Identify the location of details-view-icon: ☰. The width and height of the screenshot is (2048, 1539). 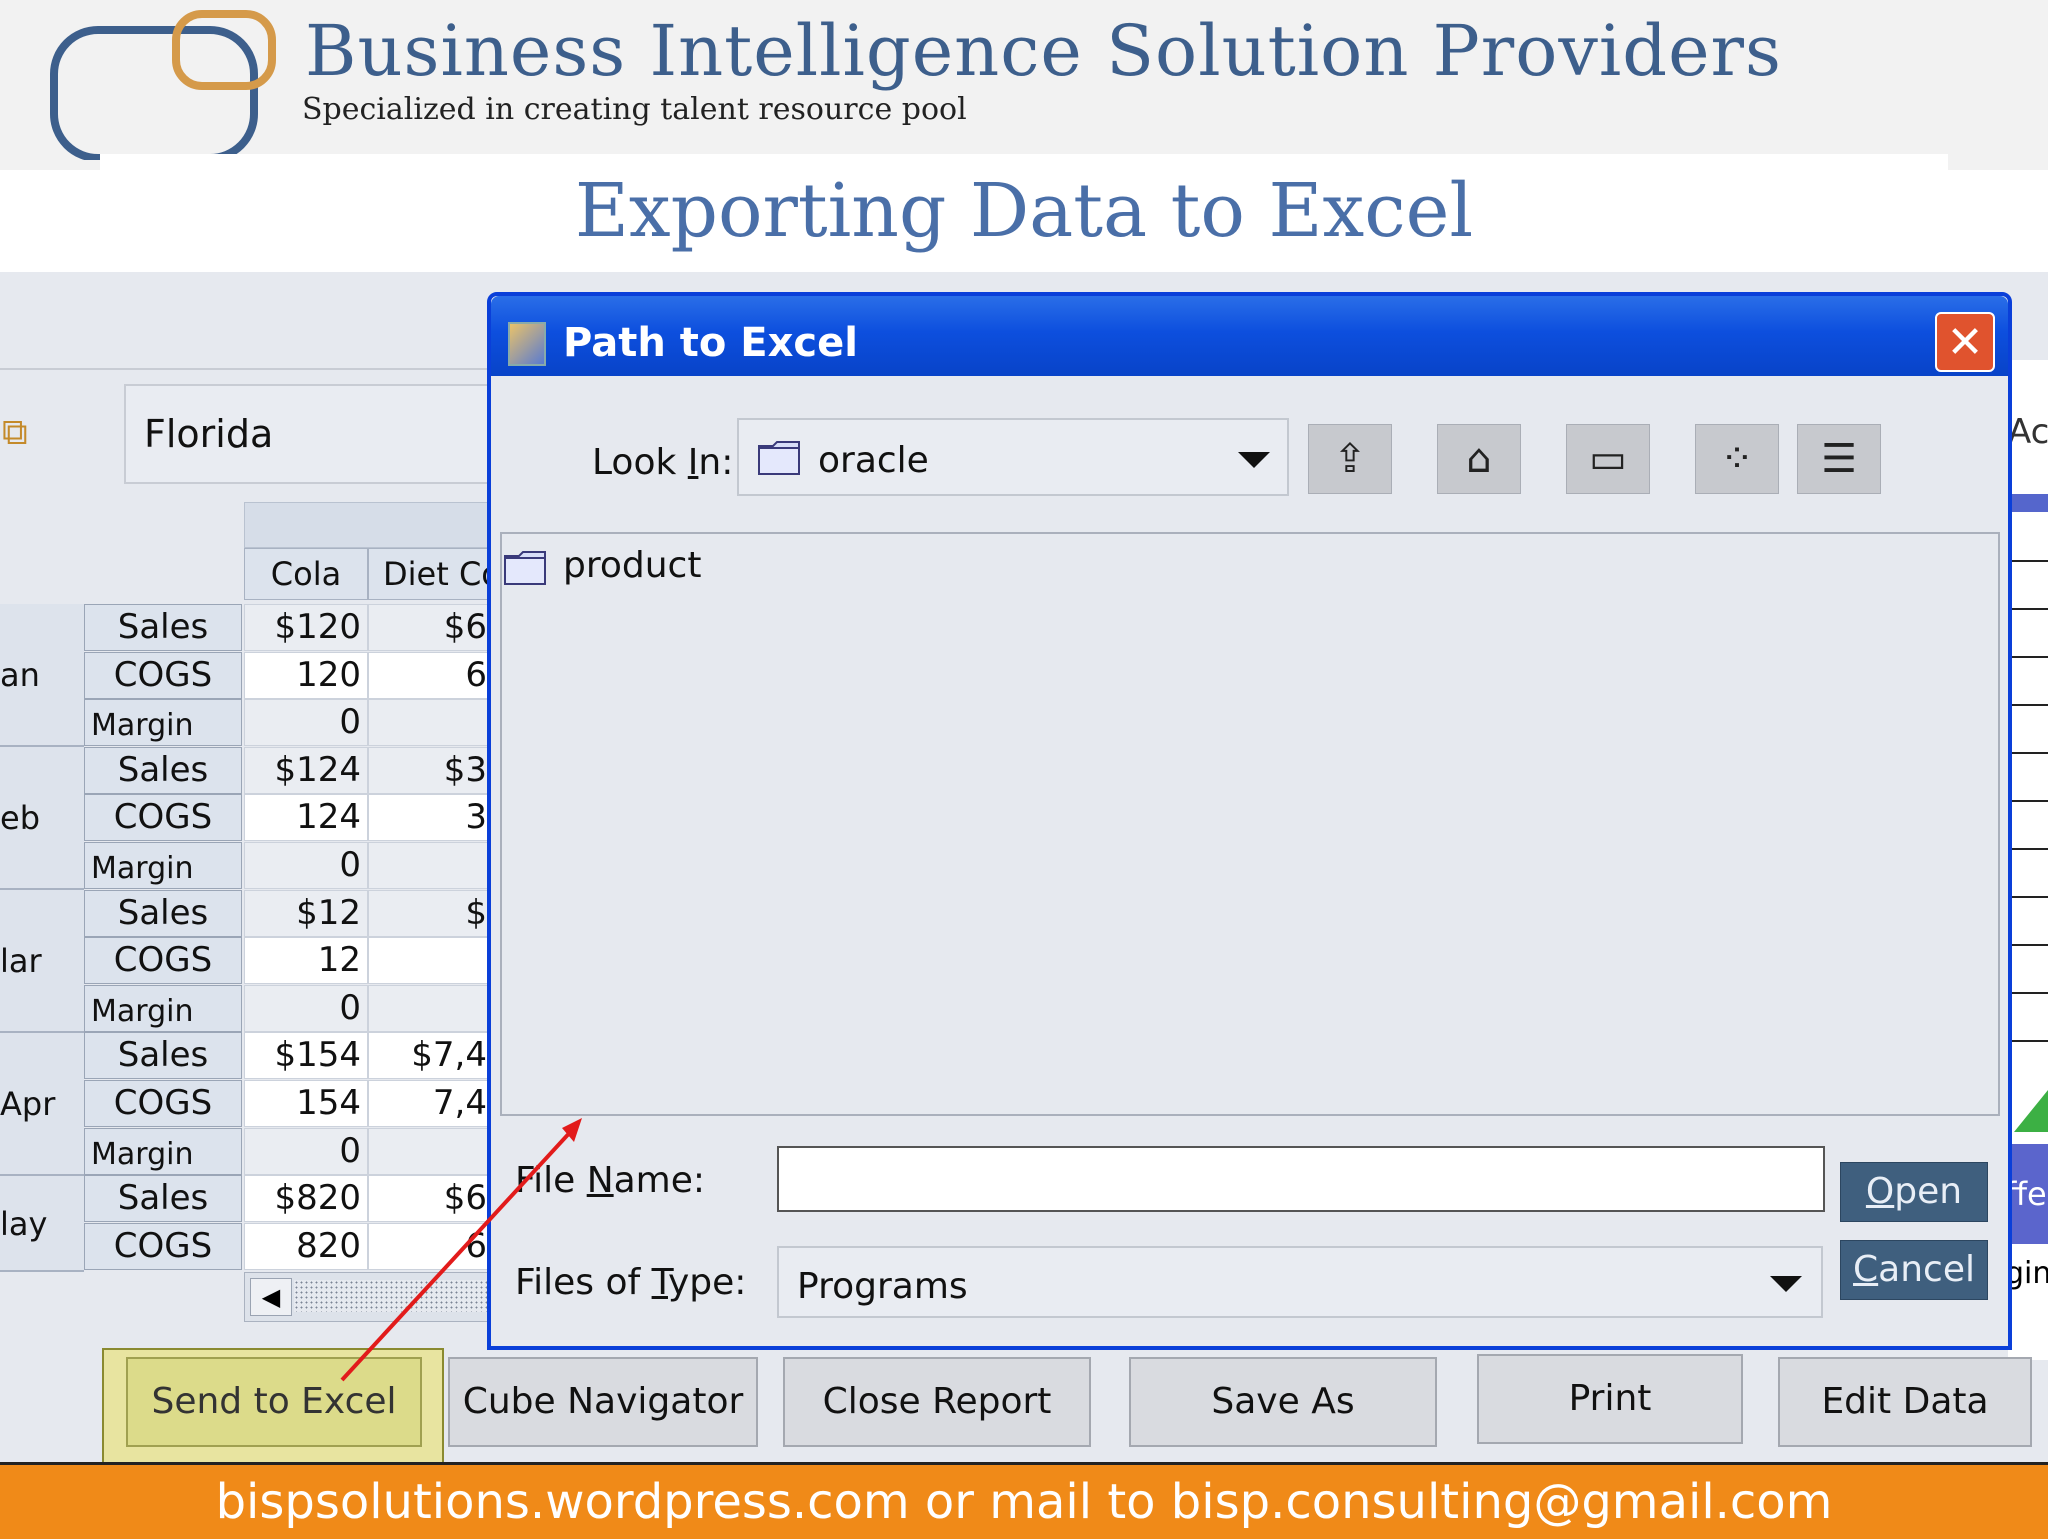
(1839, 459).